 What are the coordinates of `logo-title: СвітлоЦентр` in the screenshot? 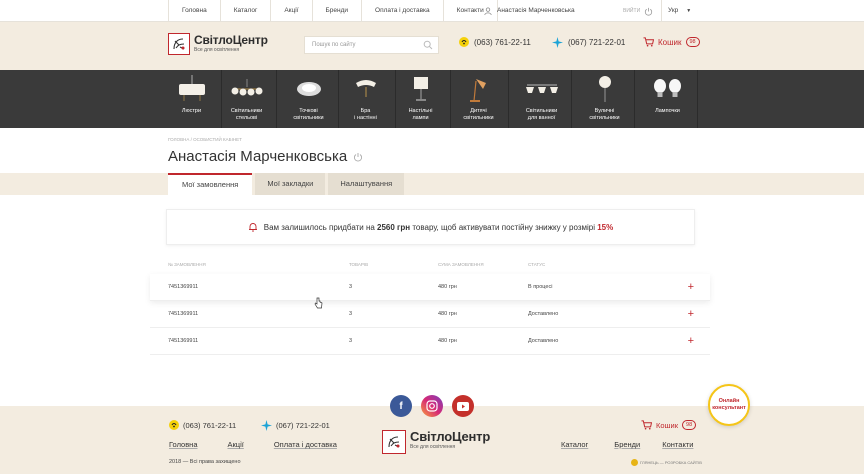 It's located at (231, 40).